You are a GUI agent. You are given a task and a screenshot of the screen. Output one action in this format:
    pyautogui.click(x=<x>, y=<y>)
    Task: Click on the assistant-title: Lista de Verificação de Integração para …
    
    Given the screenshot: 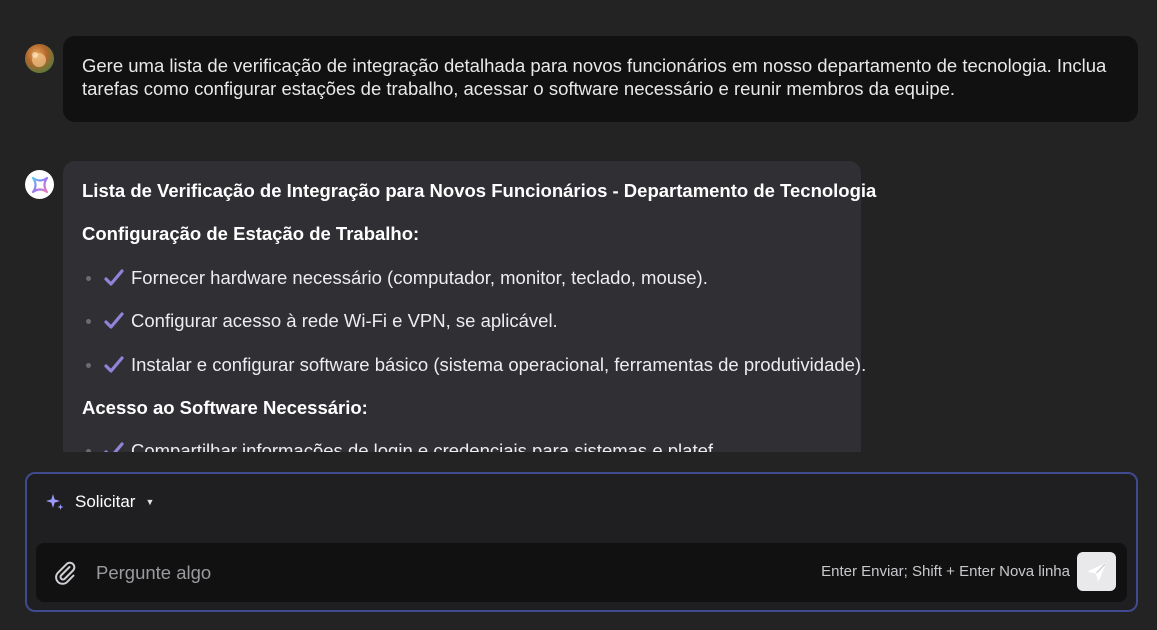 What is the action you would take?
    pyautogui.click(x=479, y=190)
    